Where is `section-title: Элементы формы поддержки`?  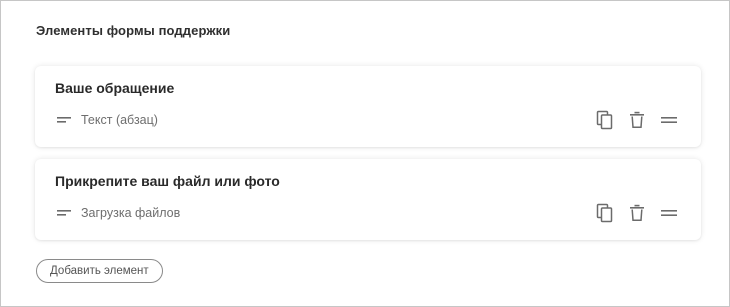 section-title: Элементы формы поддержки is located at coordinates (133, 30).